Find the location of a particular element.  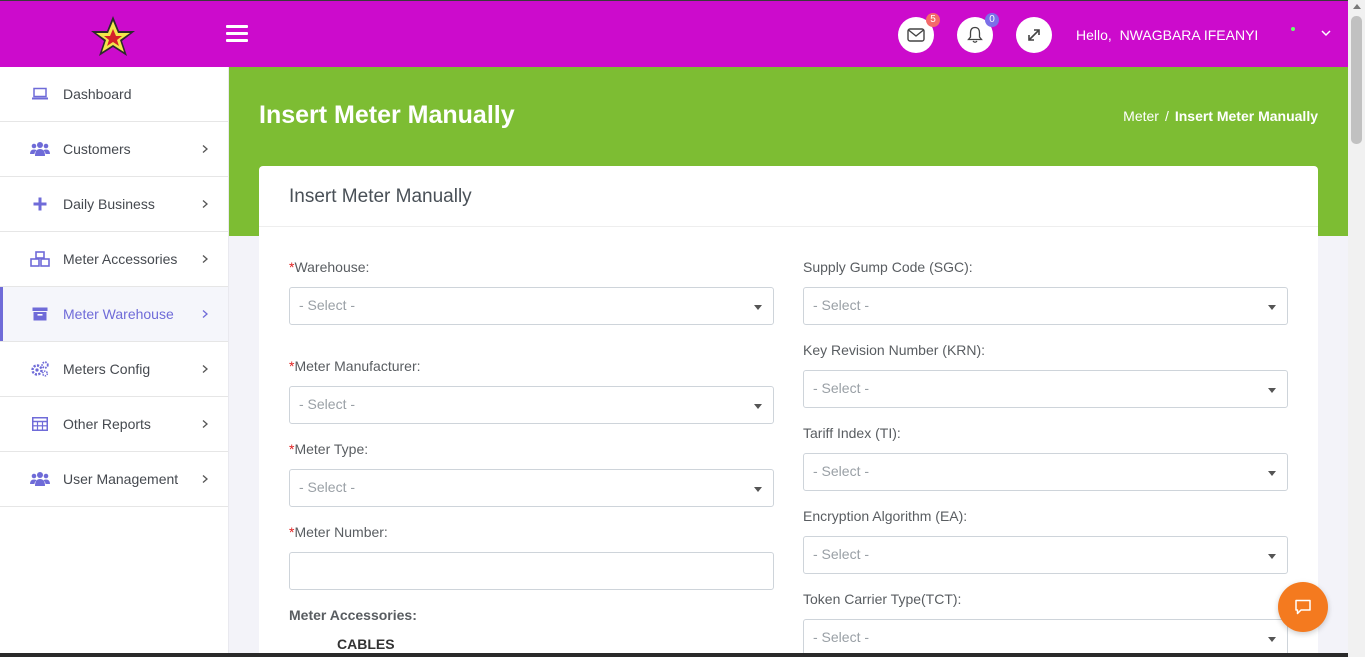

fullscreen-button is located at coordinates (1034, 35).